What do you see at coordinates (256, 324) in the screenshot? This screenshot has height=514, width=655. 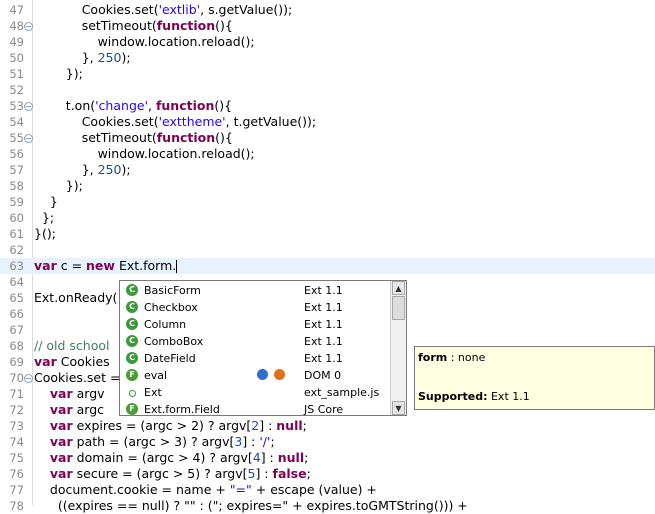 I see `proposal-item: C Column Ext 1.1` at bounding box center [256, 324].